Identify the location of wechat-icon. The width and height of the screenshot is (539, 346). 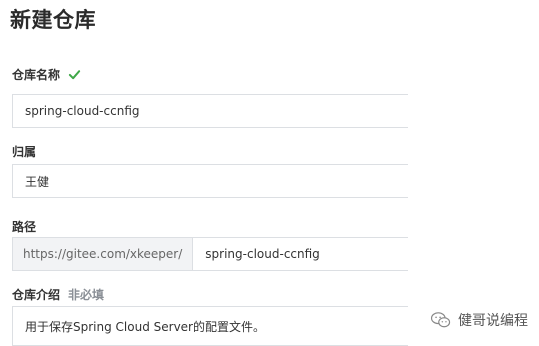
(441, 320).